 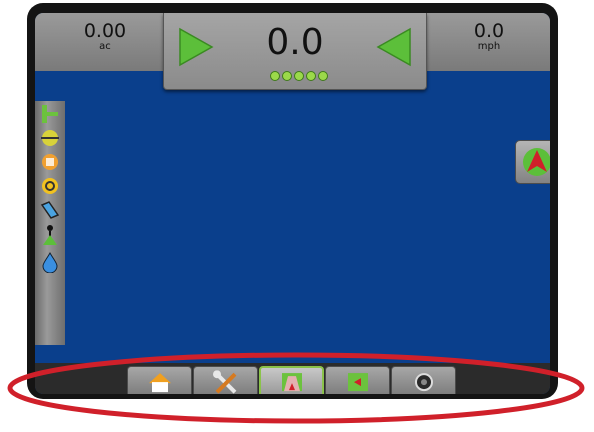 I want to click on status-rail, so click(x=50, y=223).